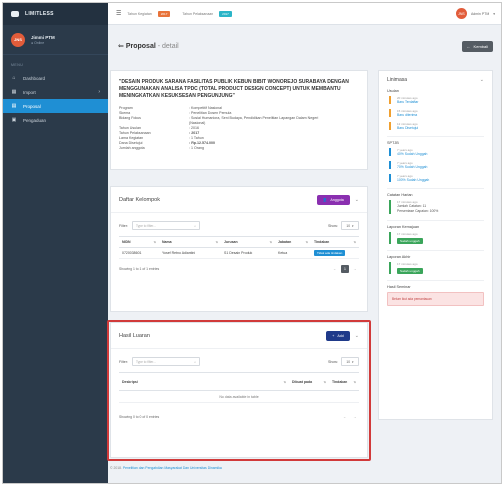 Image resolution: width=504 pixels, height=486 pixels. What do you see at coordinates (238, 253) in the screenshot?
I see `cell-jurusan: S1 Desain Produk` at bounding box center [238, 253].